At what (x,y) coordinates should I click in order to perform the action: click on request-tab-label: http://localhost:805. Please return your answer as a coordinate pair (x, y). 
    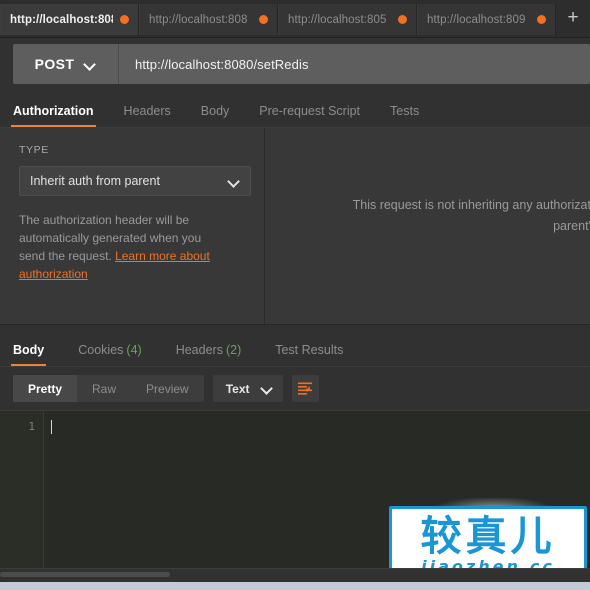
    Looking at the image, I should click on (337, 19).